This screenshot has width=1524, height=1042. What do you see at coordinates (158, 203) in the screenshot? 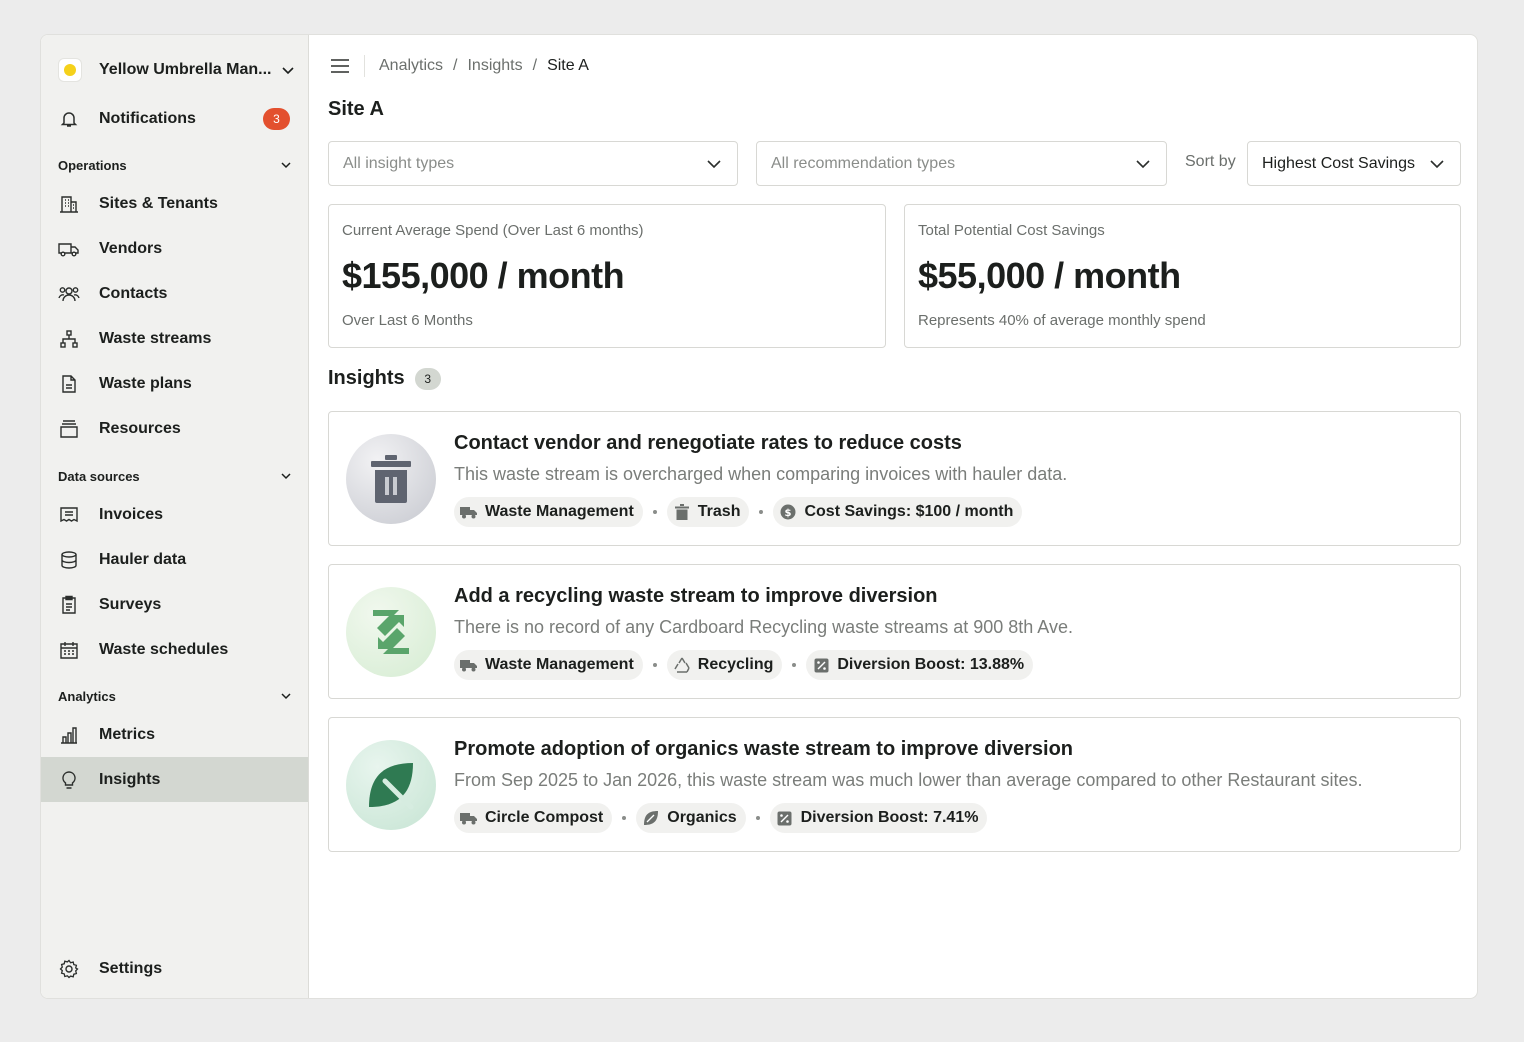
I see `sidebar-item-label: Sites & Tenants` at bounding box center [158, 203].